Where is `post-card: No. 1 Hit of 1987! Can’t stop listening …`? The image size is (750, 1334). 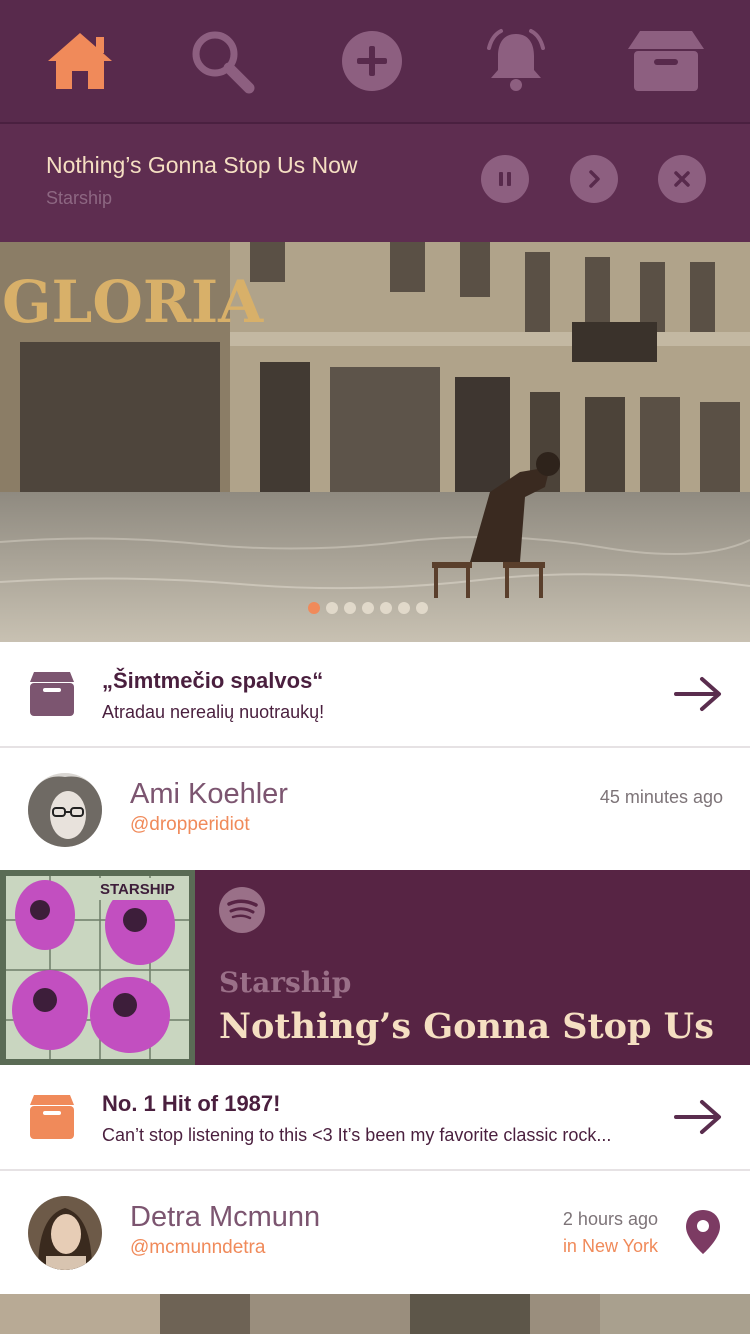
post-card: No. 1 Hit of 1987! Can’t stop listening … is located at coordinates (375, 1118).